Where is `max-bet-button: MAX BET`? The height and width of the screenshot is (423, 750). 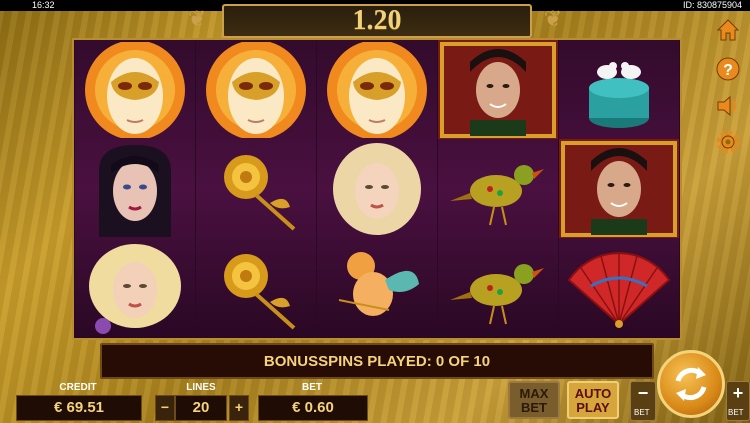 max-bet-button: MAX BET is located at coordinates (534, 400).